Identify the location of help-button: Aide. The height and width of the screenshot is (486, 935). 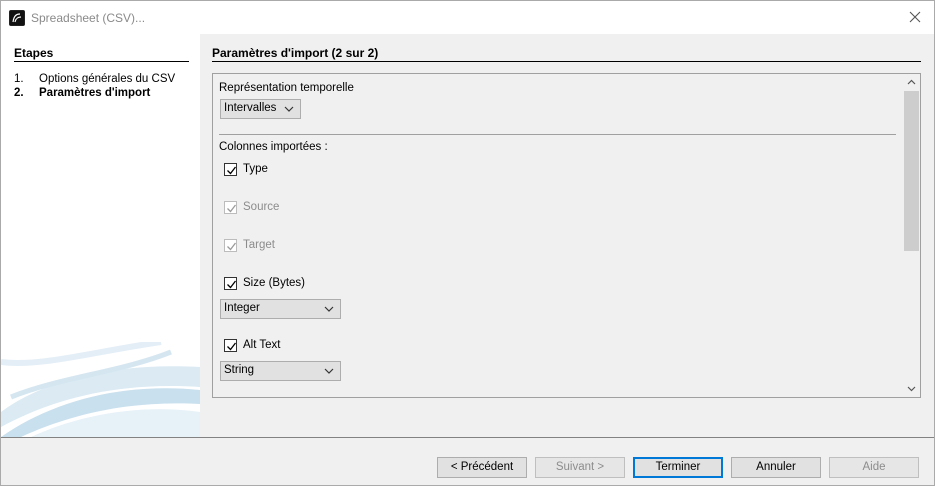
(874, 467).